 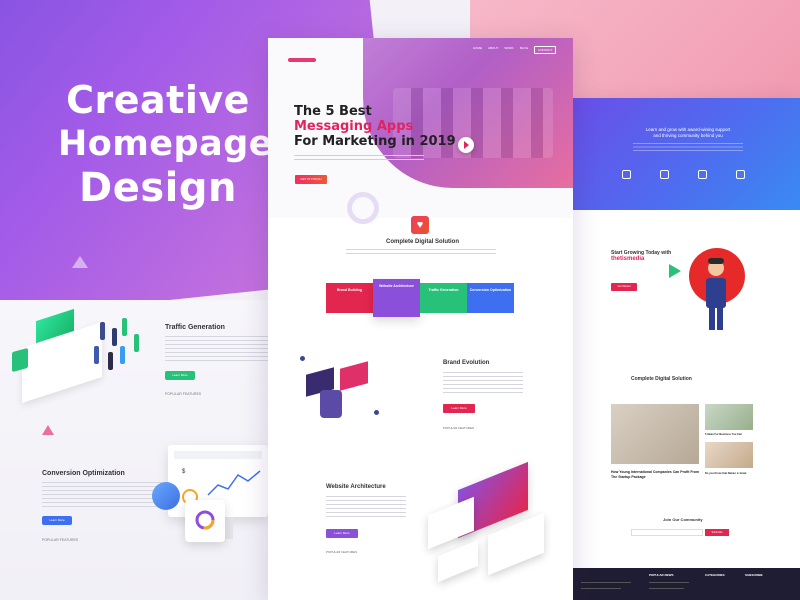 I want to click on traffic-generation-text, so click(x=225, y=349).